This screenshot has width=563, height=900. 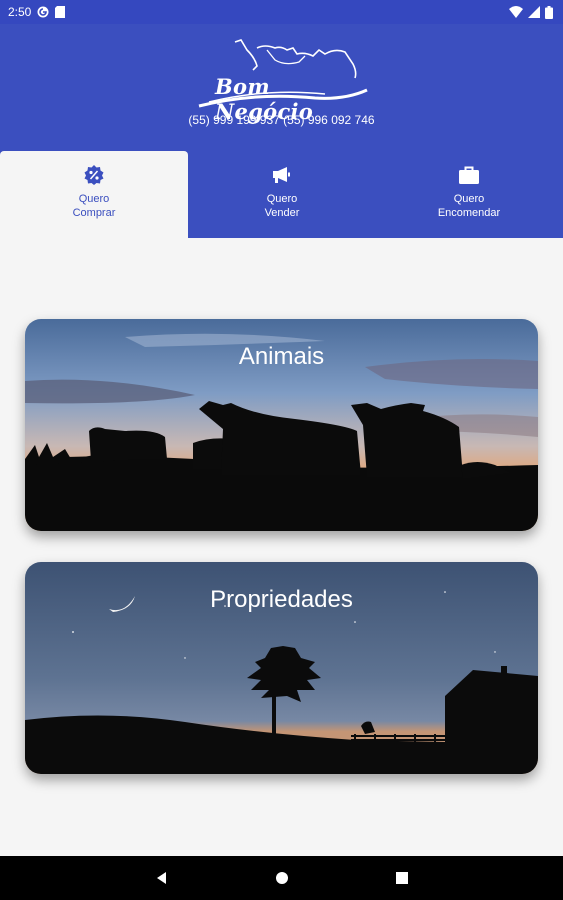 What do you see at coordinates (281, 356) in the screenshot?
I see `card-title: Animais` at bounding box center [281, 356].